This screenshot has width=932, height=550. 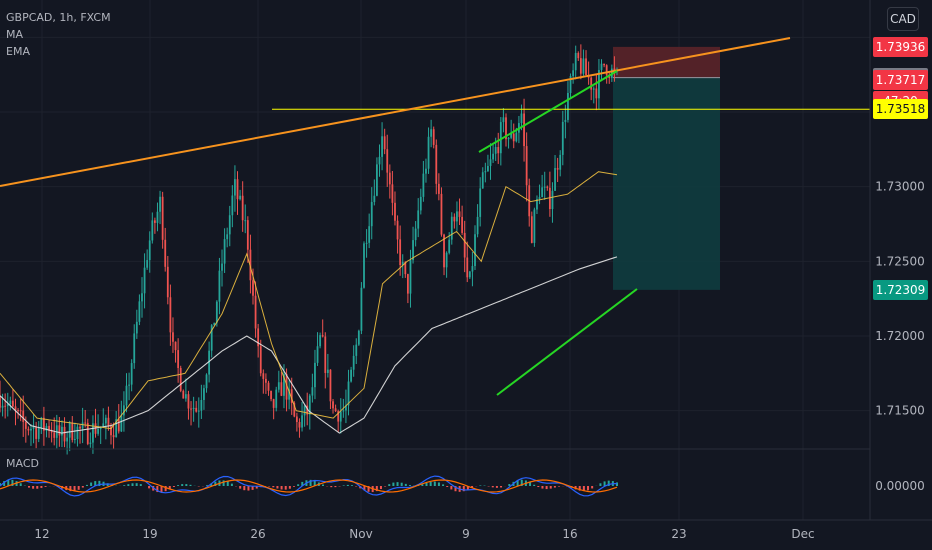 What do you see at coordinates (58, 17) in the screenshot?
I see `legend-symbol: GBPCAD, 1h, FXCM` at bounding box center [58, 17].